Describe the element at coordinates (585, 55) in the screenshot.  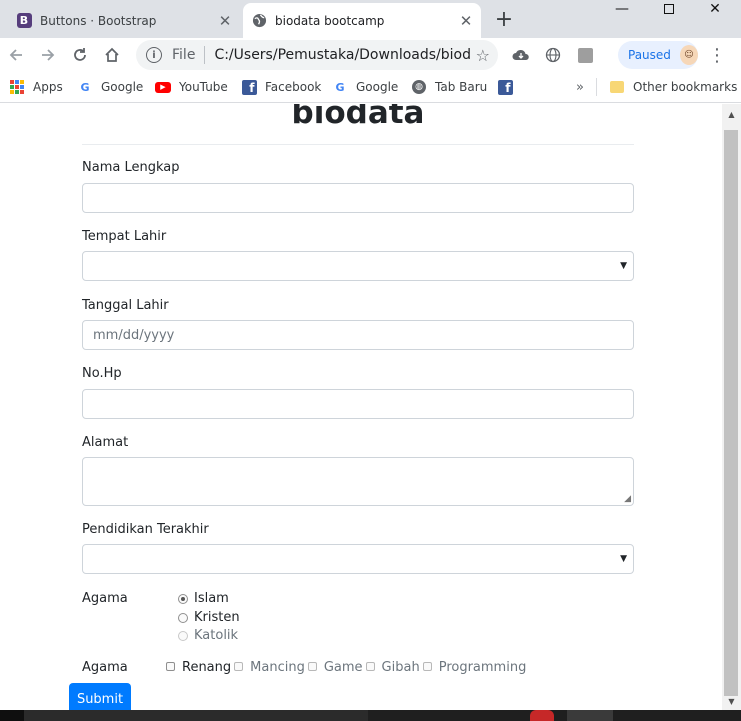
I see `extension-icon` at that location.